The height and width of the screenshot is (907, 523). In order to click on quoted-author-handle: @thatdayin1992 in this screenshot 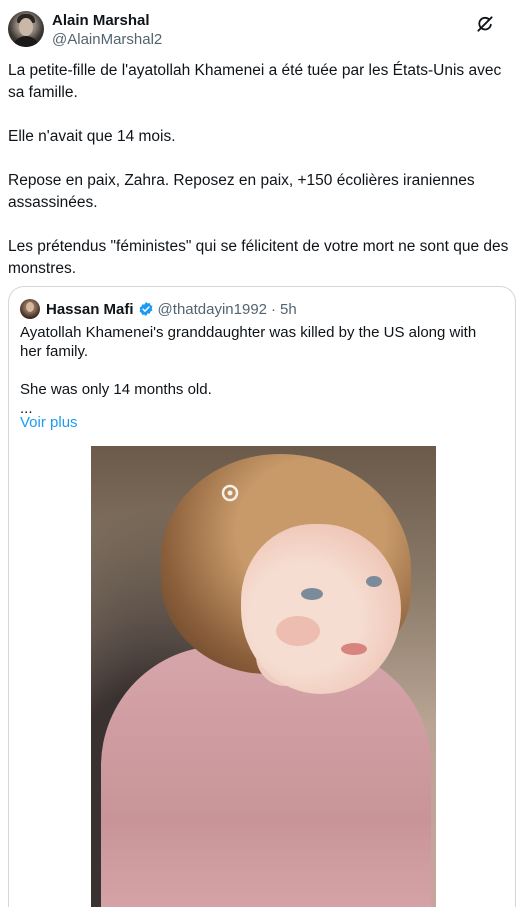, I will do `click(212, 309)`.